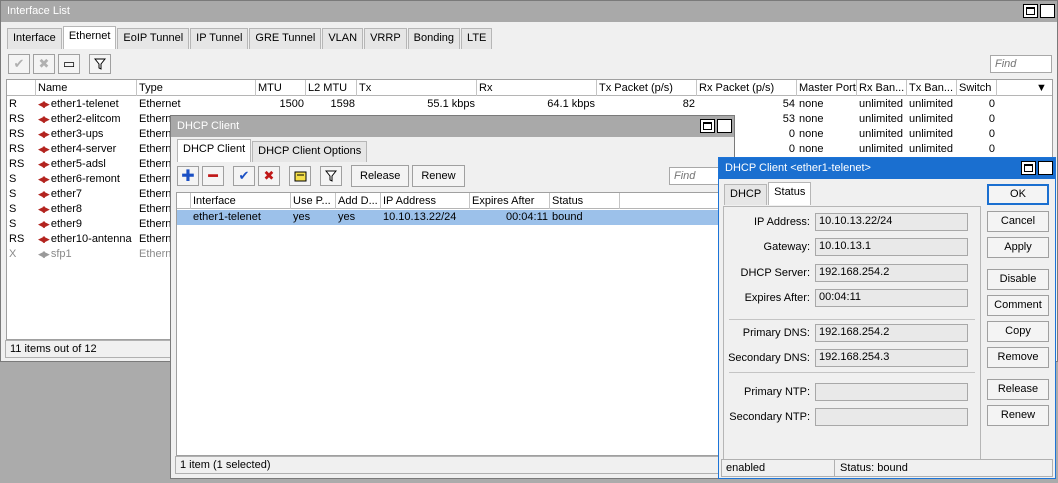  What do you see at coordinates (827, 88) in the screenshot?
I see `col-master-port: Master Port` at bounding box center [827, 88].